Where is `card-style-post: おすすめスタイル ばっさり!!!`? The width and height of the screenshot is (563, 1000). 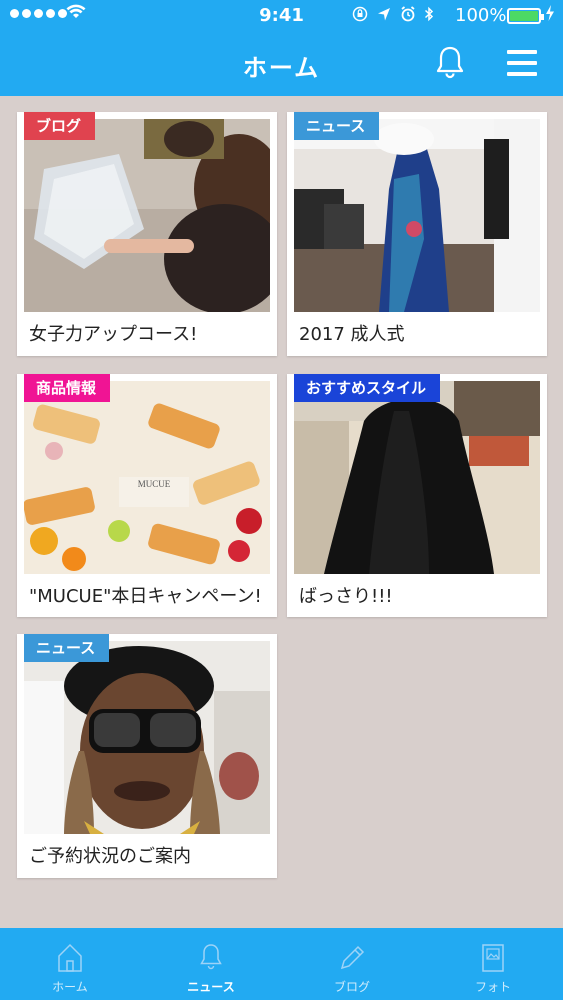
card-style-post: おすすめスタイル ばっさり!!! is located at coordinates (417, 495).